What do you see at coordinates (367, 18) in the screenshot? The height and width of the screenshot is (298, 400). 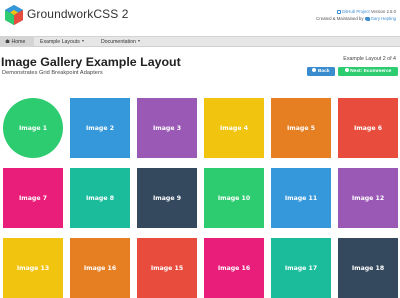 I see `twitter-icon` at bounding box center [367, 18].